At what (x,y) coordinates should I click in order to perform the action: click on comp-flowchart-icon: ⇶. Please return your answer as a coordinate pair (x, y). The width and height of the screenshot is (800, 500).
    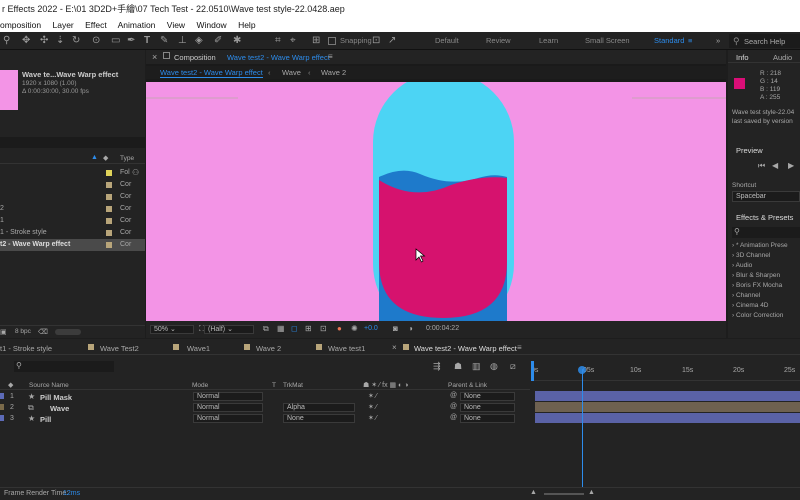
    Looking at the image, I should click on (437, 366).